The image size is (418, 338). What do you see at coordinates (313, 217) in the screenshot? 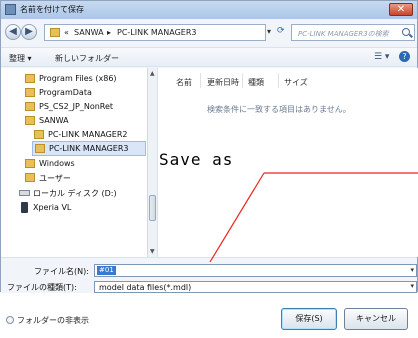
I see `annotation-overlay` at bounding box center [313, 217].